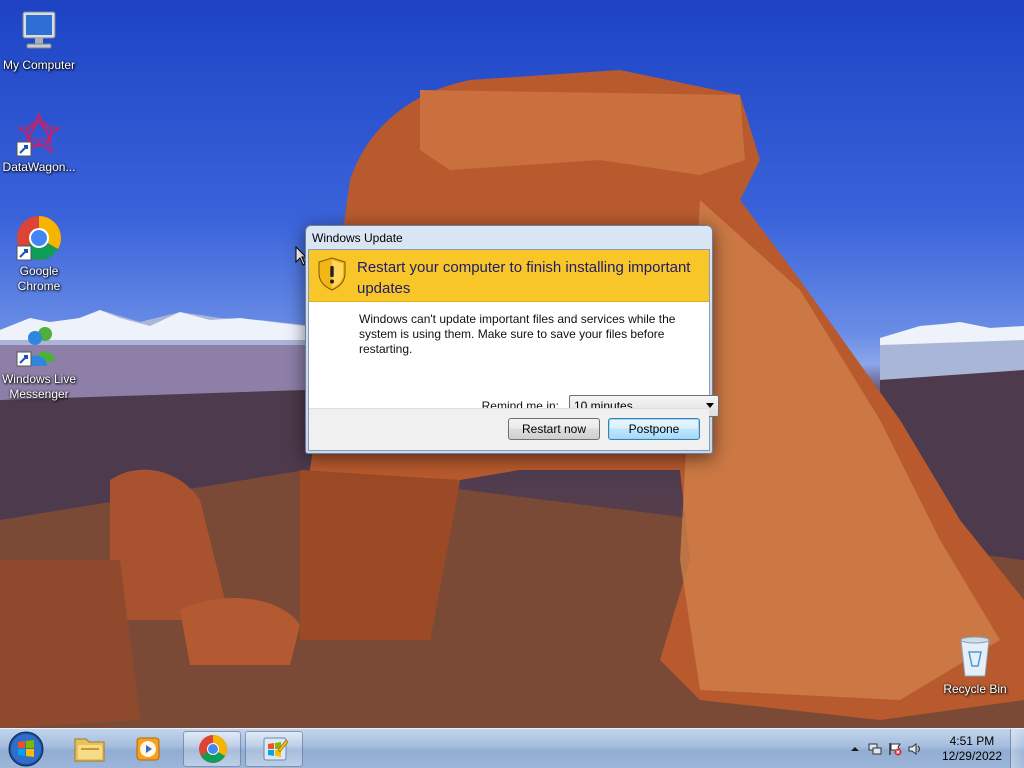  Describe the element at coordinates (554, 429) in the screenshot. I see `restart-now-button: Restart now` at that location.